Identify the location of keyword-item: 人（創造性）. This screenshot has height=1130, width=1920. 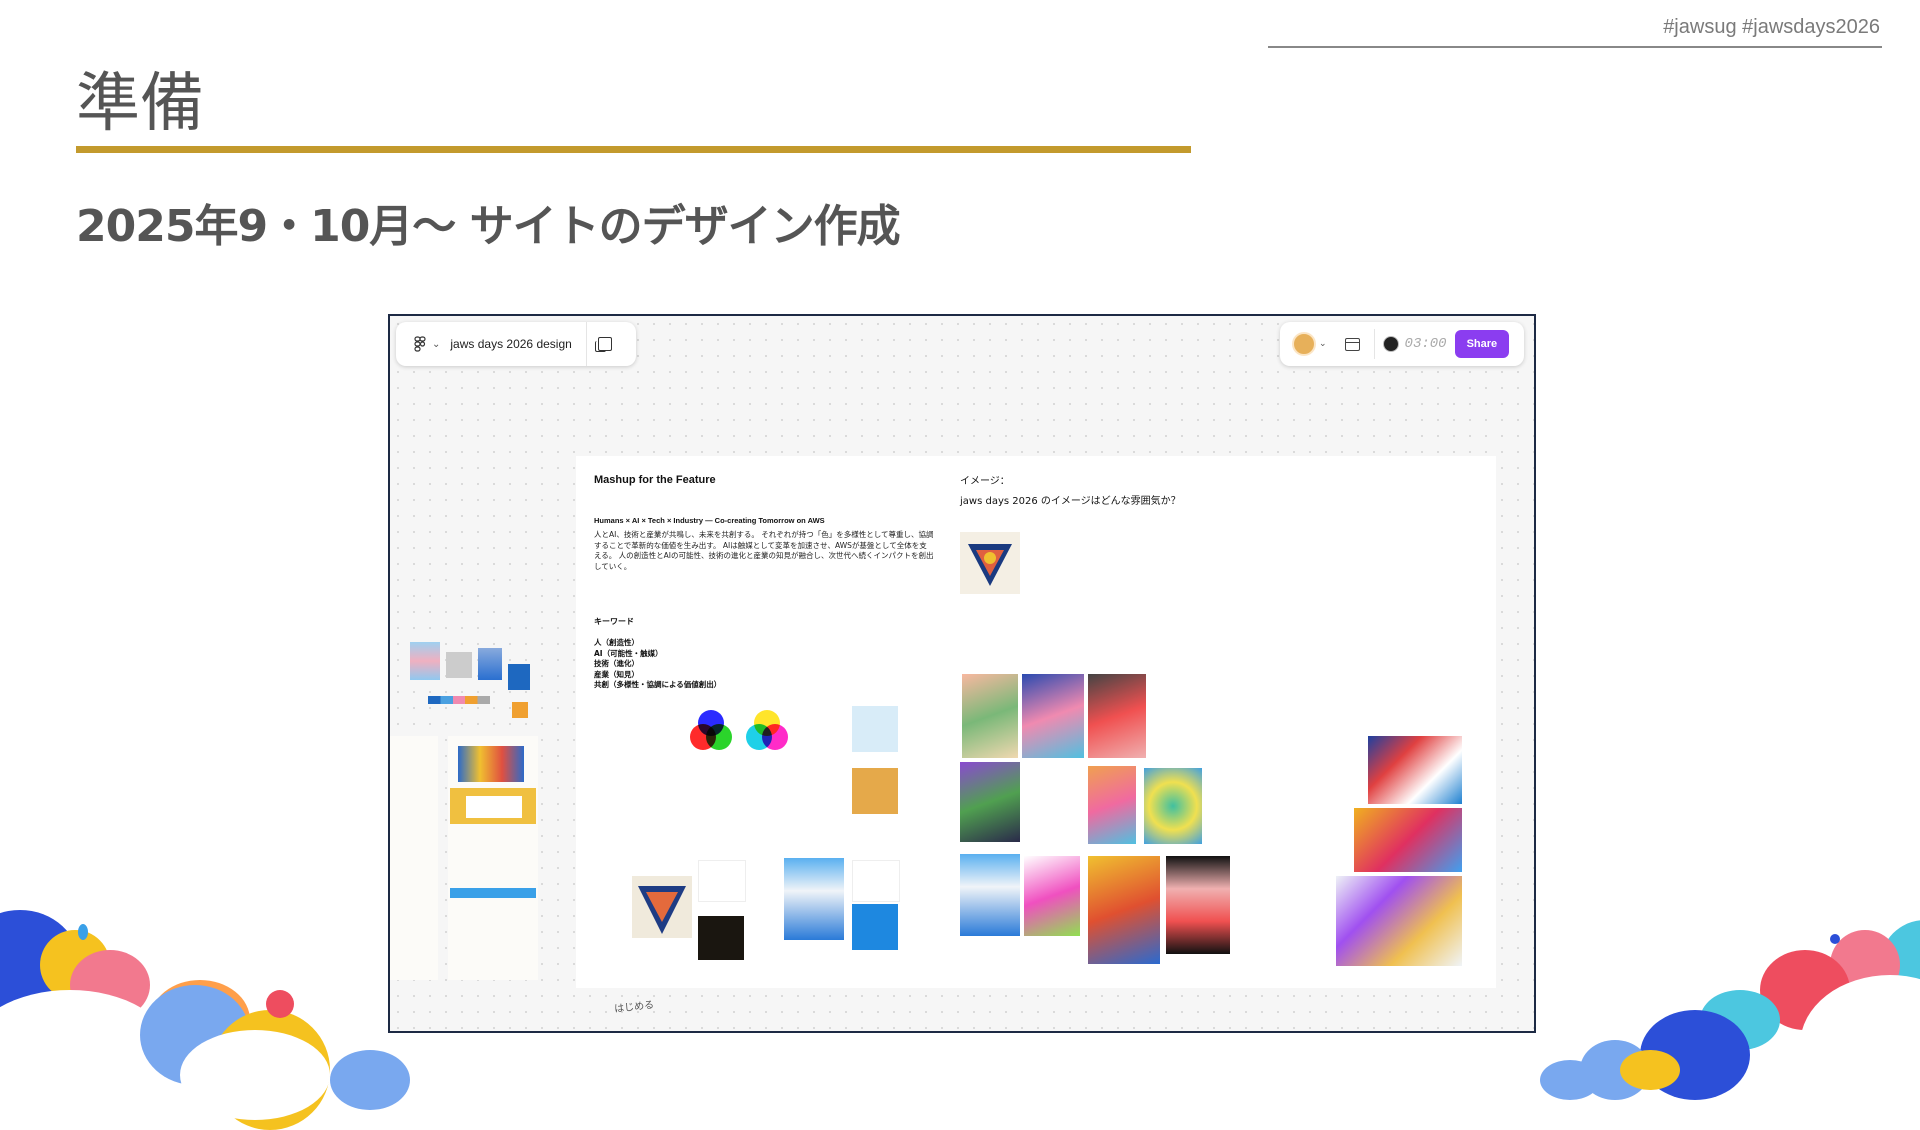
(616, 642).